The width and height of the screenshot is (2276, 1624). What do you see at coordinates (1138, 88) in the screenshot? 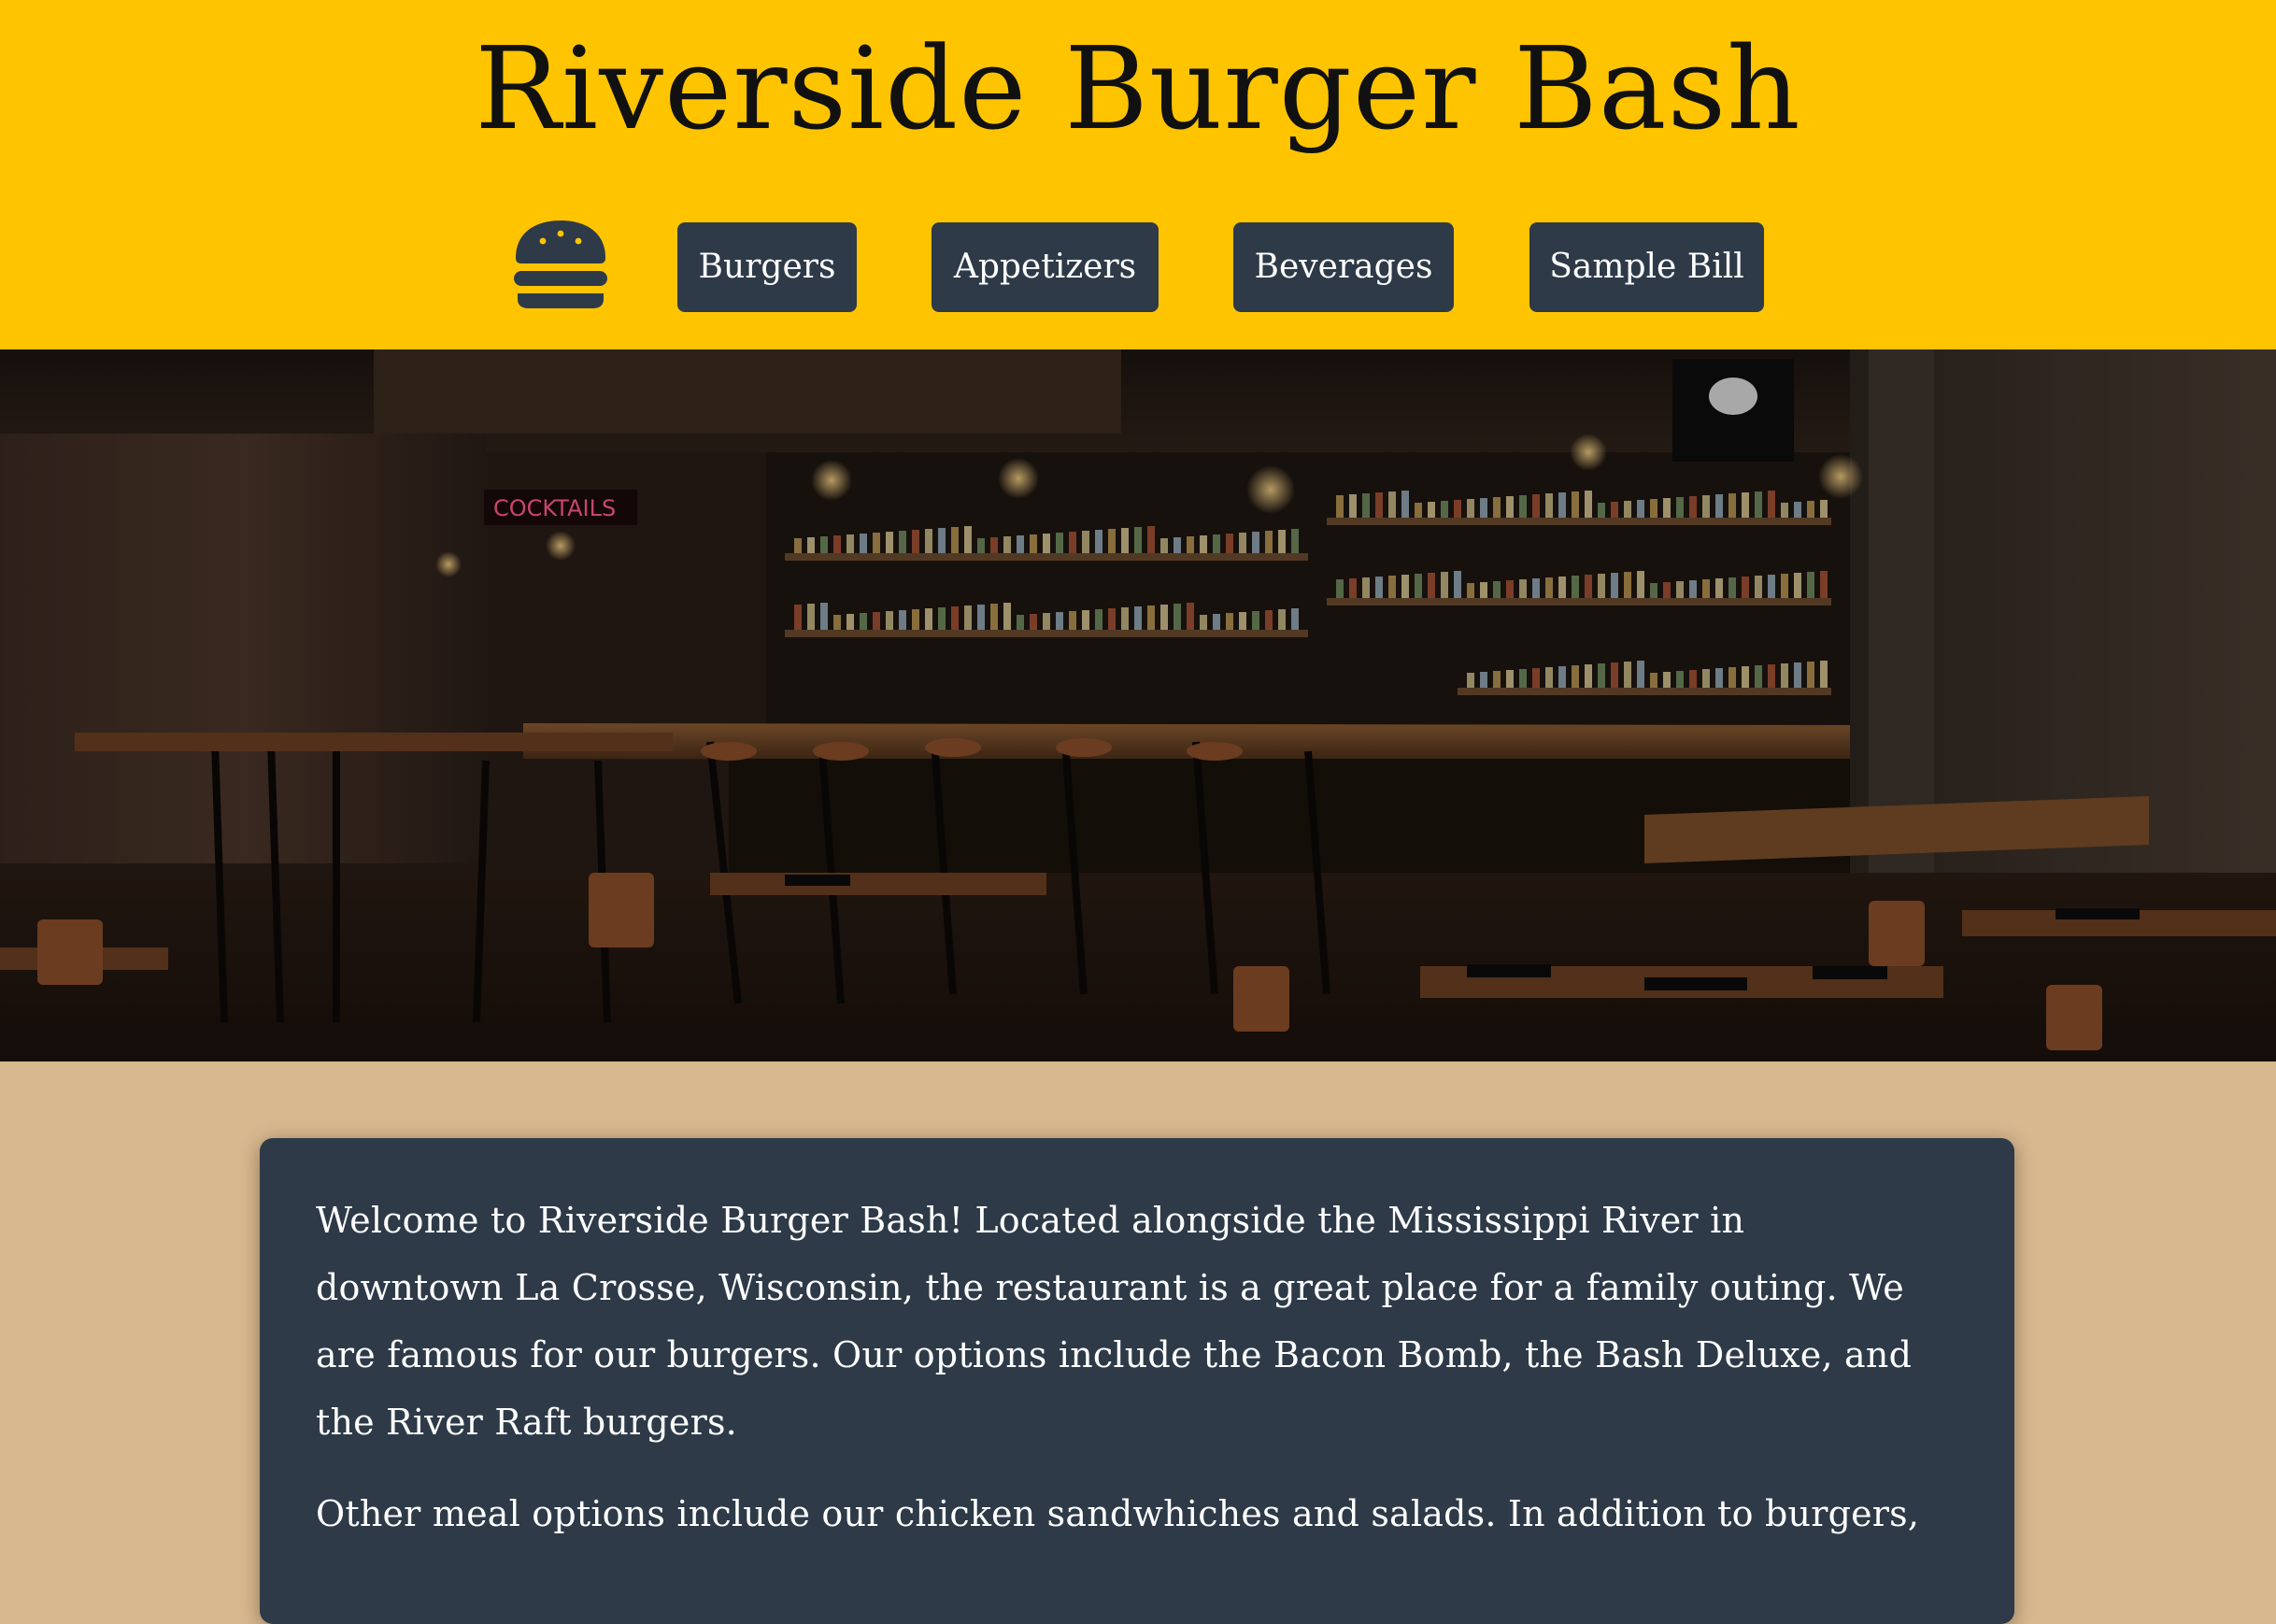
I see `site-title: Riverside Burger Bash` at bounding box center [1138, 88].